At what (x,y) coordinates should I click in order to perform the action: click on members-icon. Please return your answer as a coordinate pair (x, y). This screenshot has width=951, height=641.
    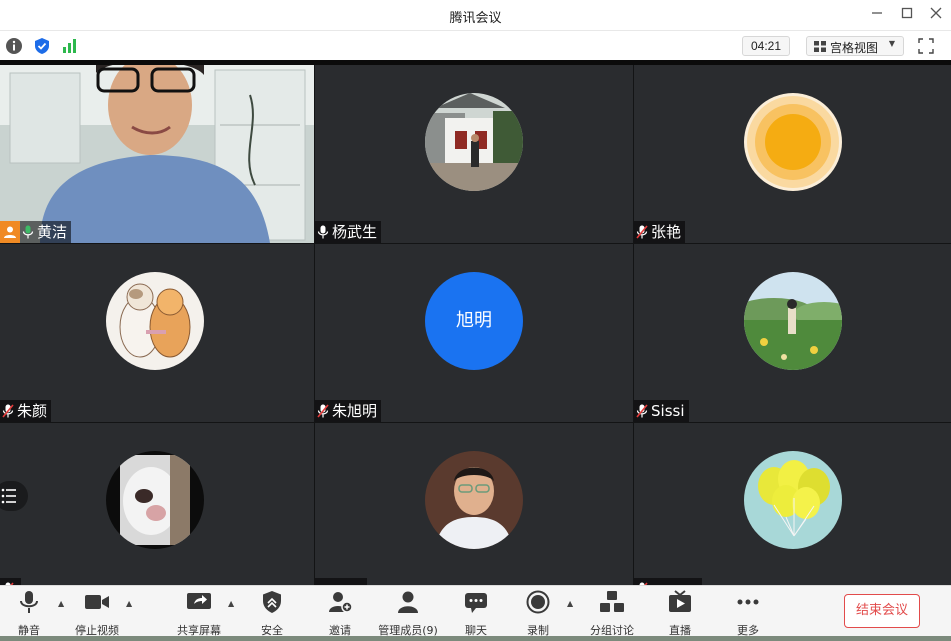
    Looking at the image, I should click on (408, 602).